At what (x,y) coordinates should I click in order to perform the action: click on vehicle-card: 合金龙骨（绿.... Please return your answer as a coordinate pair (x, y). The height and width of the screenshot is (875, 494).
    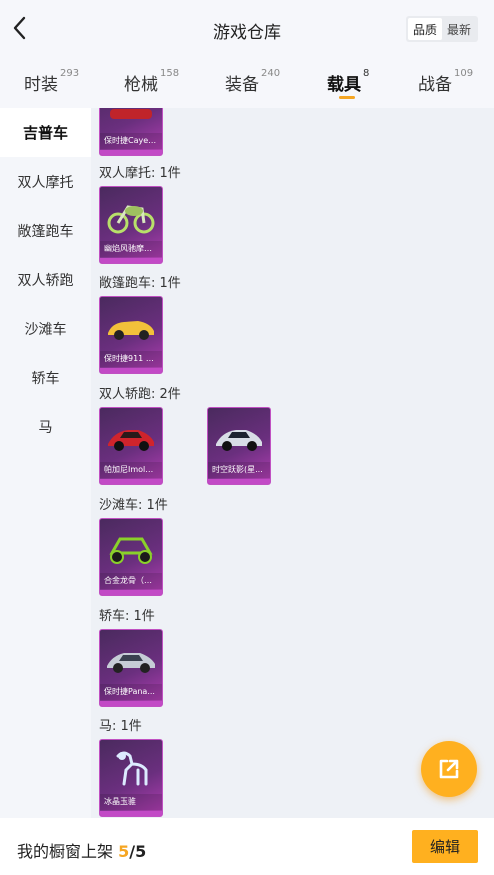
    Looking at the image, I should click on (131, 557).